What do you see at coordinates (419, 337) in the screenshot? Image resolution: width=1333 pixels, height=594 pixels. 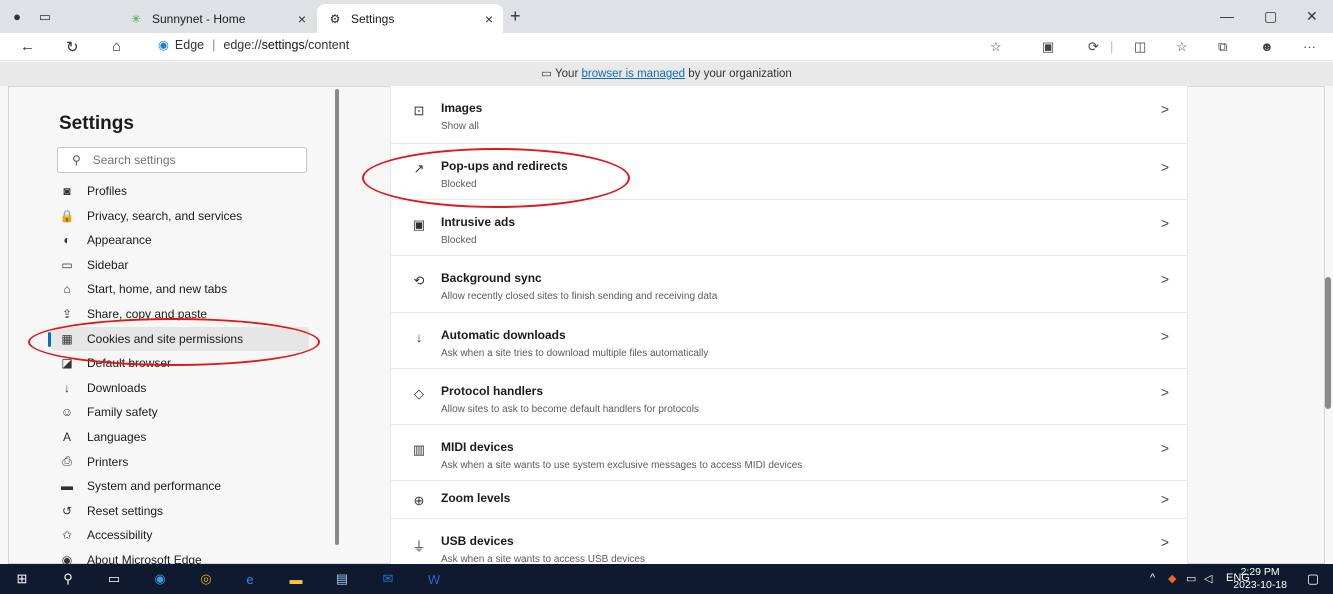 I see `download-icon: ↓` at bounding box center [419, 337].